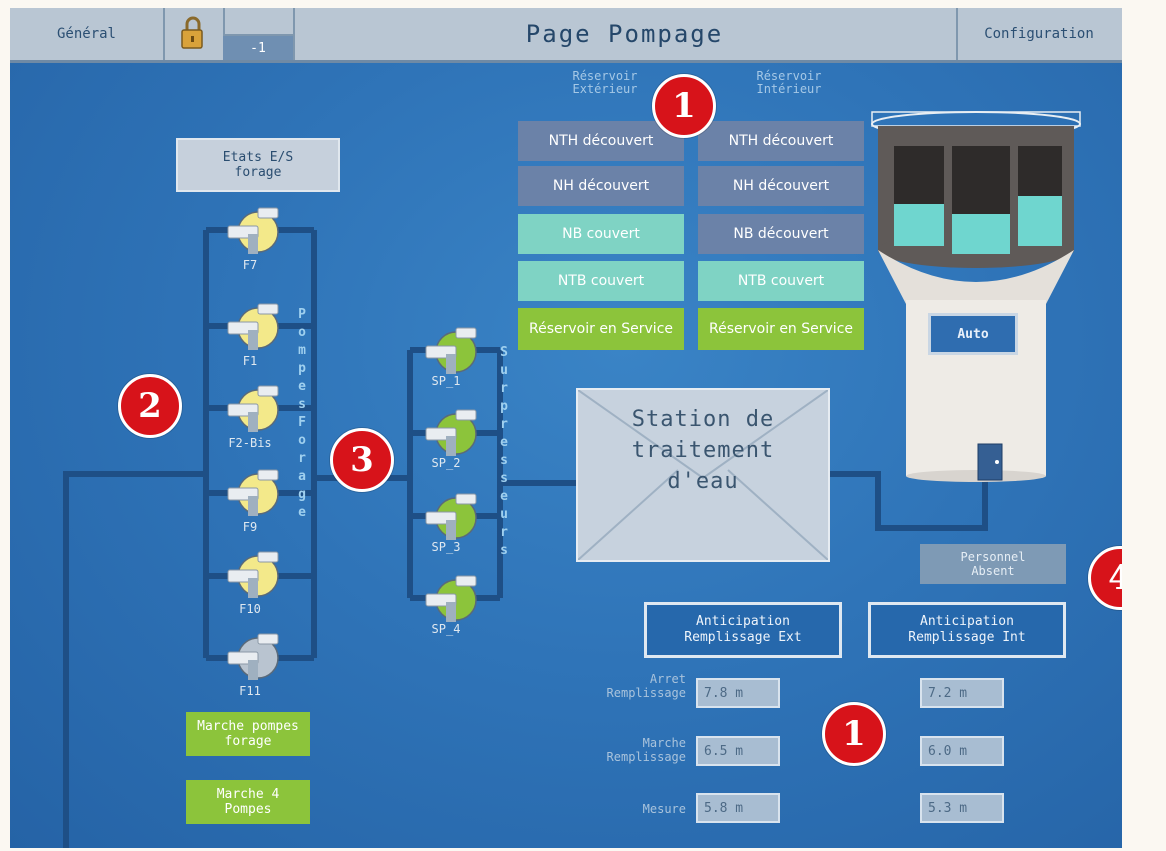 The image size is (1166, 851). I want to click on water-treatment-station: Station de traitement d'eau, so click(703, 475).